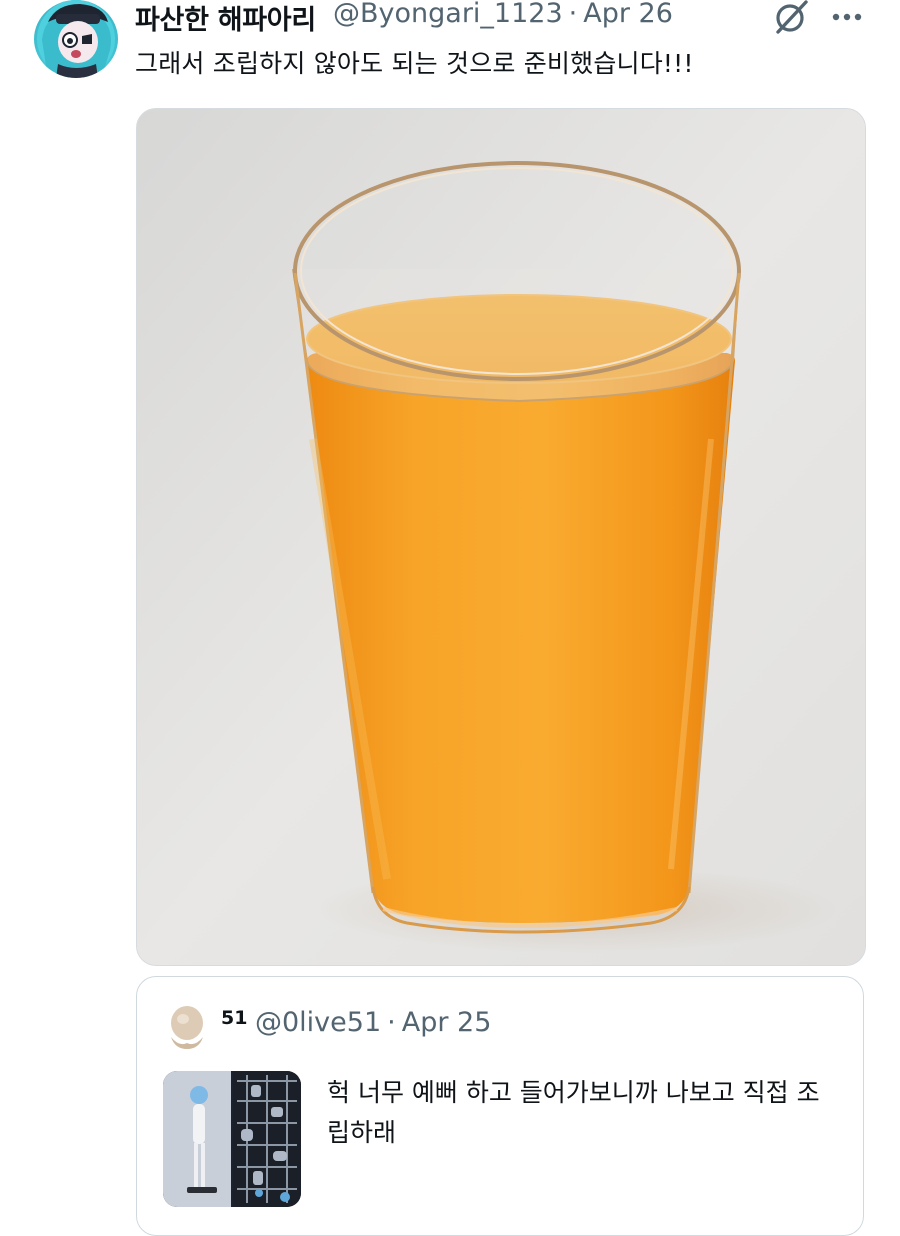 This screenshot has height=1236, width=900. Describe the element at coordinates (791, 17) in the screenshot. I see `grok-icon` at that location.